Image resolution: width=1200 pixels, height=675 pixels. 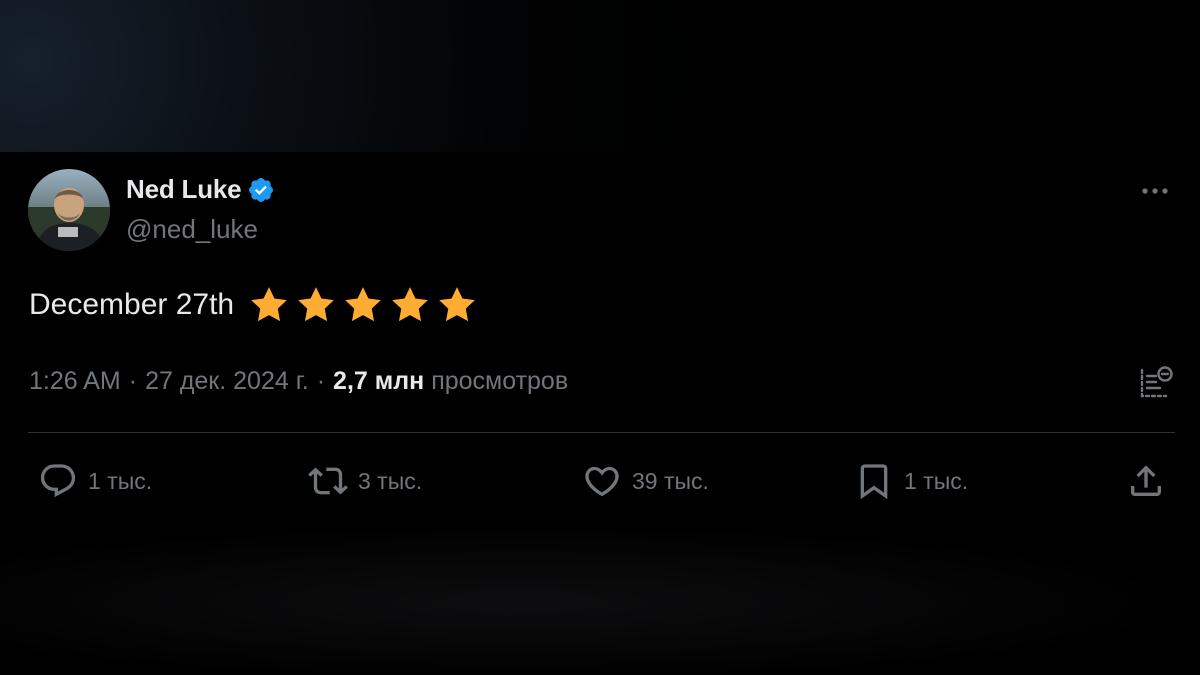 I want to click on tweet-time: 1:26 AM, so click(x=75, y=381).